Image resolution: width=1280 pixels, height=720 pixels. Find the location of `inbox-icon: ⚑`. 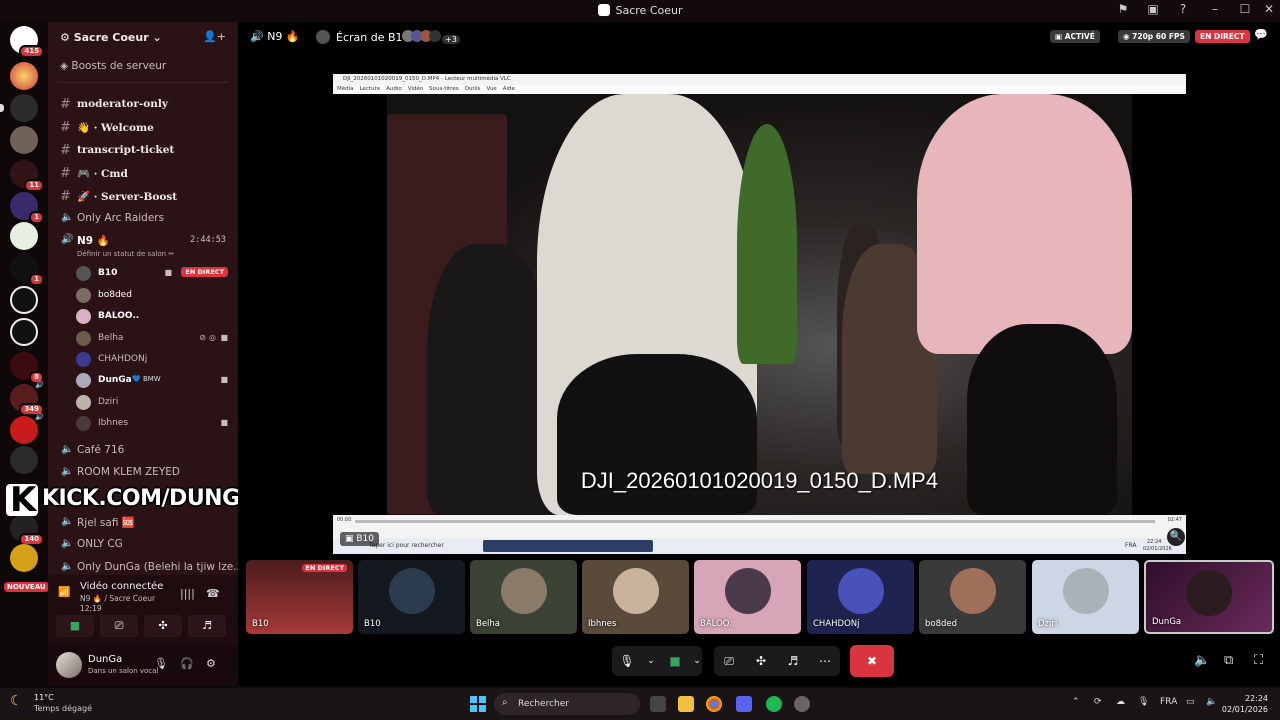

inbox-icon: ⚑ is located at coordinates (1123, 9).